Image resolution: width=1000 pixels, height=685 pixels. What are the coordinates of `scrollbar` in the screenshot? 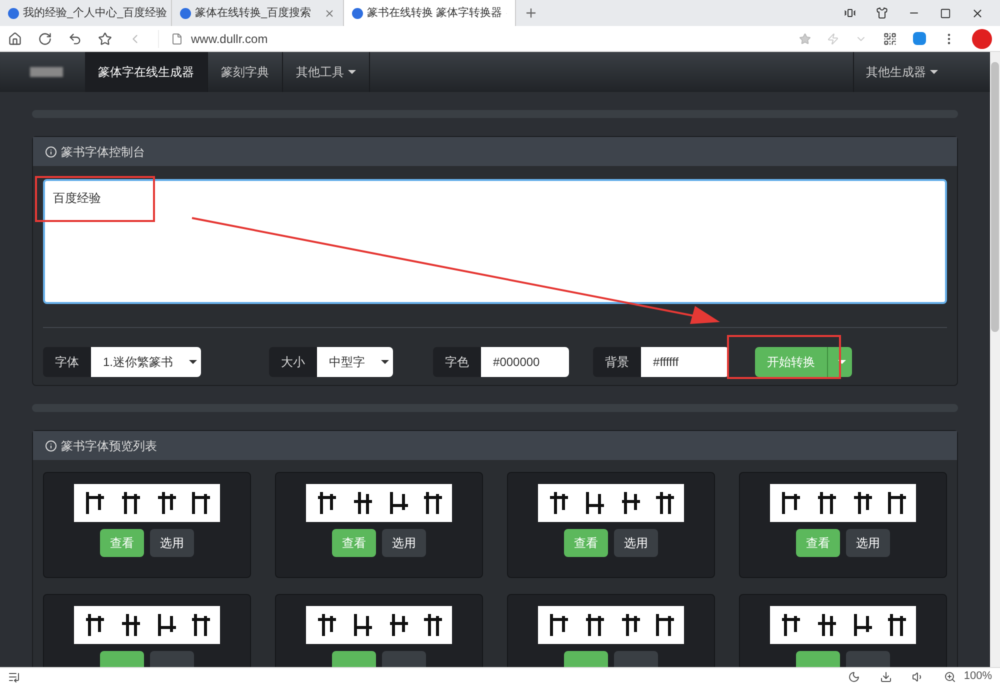 It's located at (995, 359).